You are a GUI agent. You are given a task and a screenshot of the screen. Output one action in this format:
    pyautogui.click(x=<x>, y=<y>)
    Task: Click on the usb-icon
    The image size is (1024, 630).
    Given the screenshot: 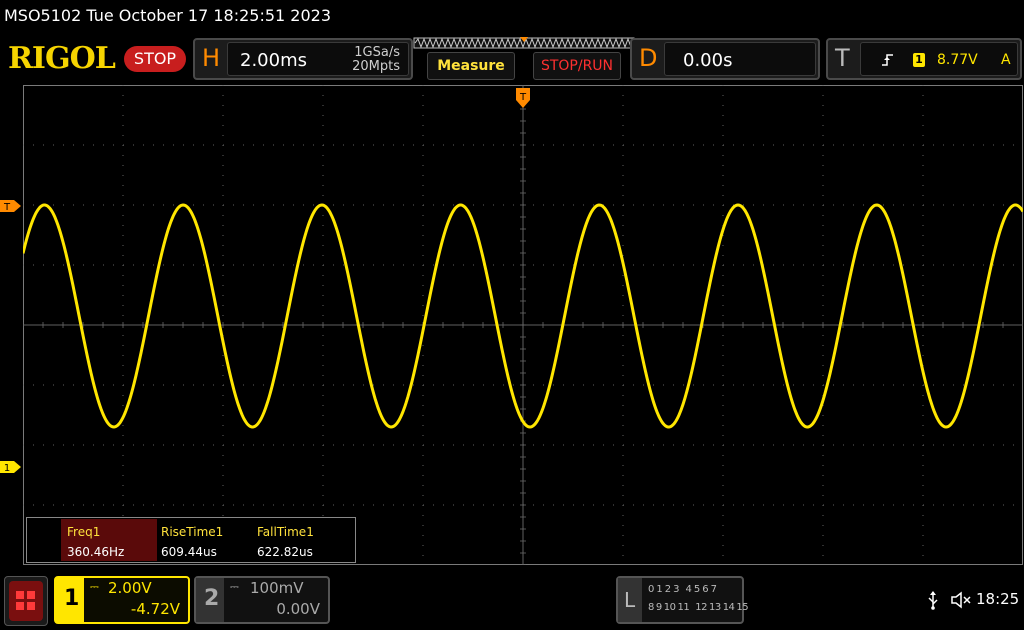 What is the action you would take?
    pyautogui.click(x=933, y=600)
    